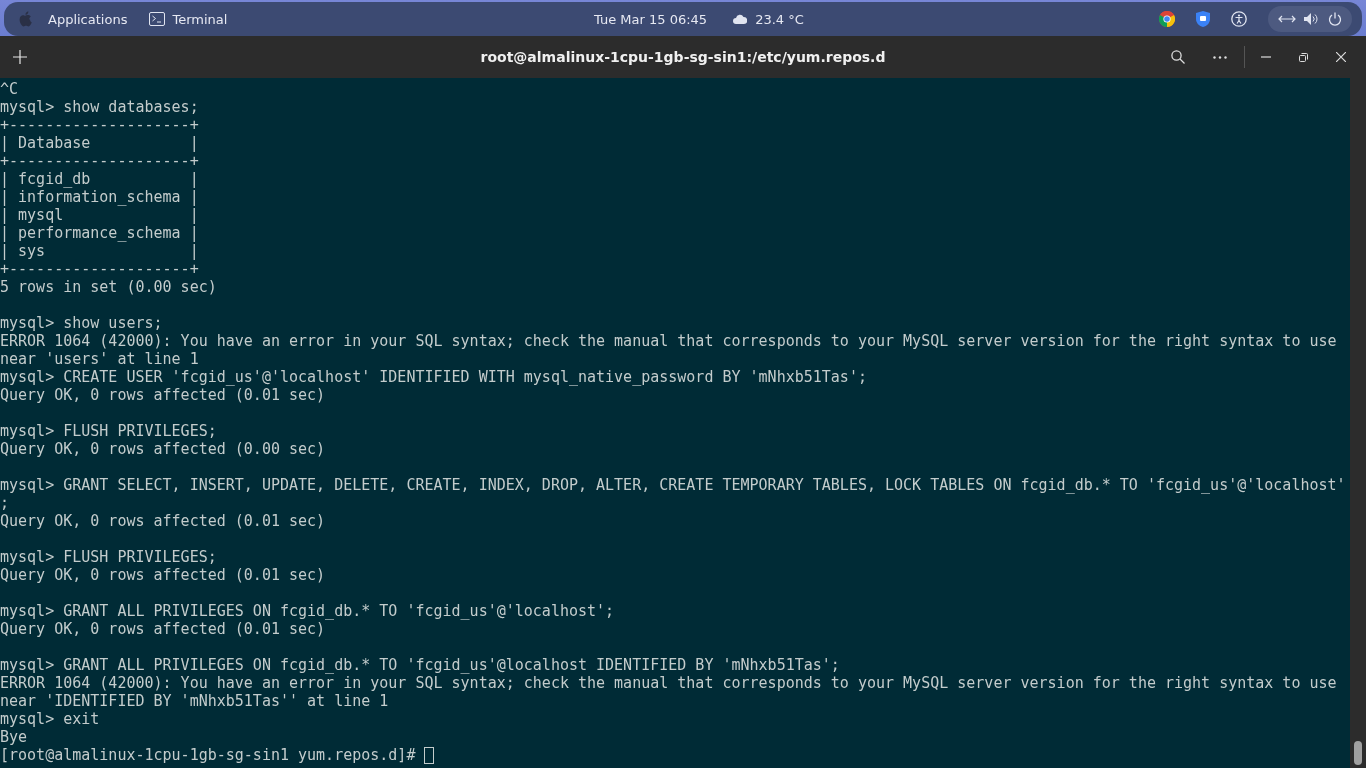  I want to click on applications-menu: Applications, so click(88, 19).